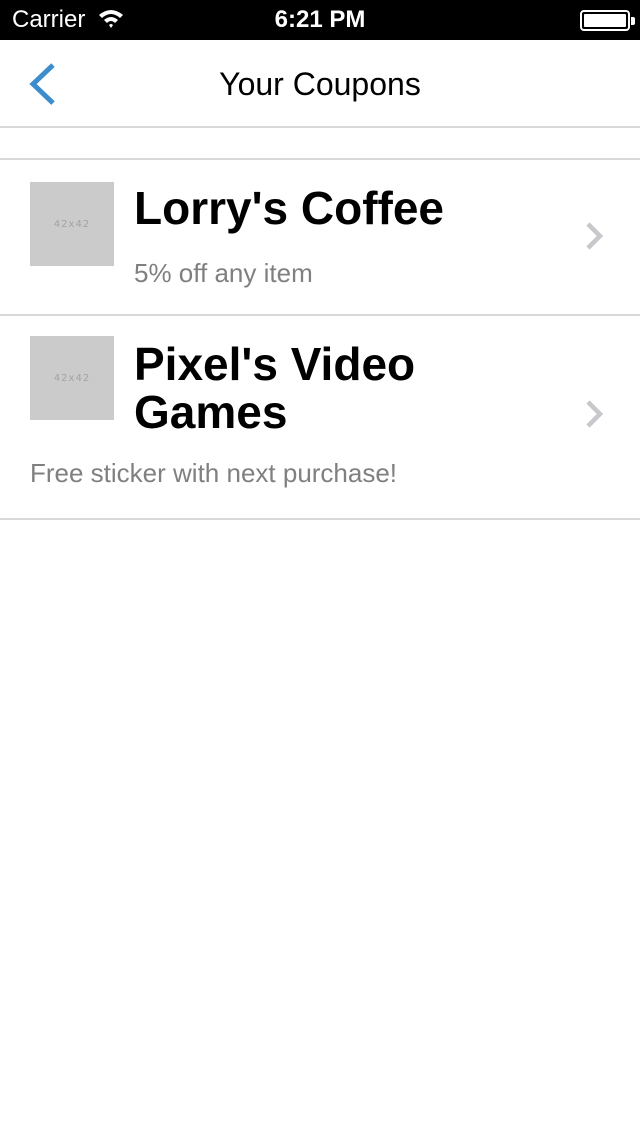 The height and width of the screenshot is (1136, 640). Describe the element at coordinates (320, 238) in the screenshot. I see `coupon-row: 42x42 Lorry's Coffee 5% off any item` at that location.